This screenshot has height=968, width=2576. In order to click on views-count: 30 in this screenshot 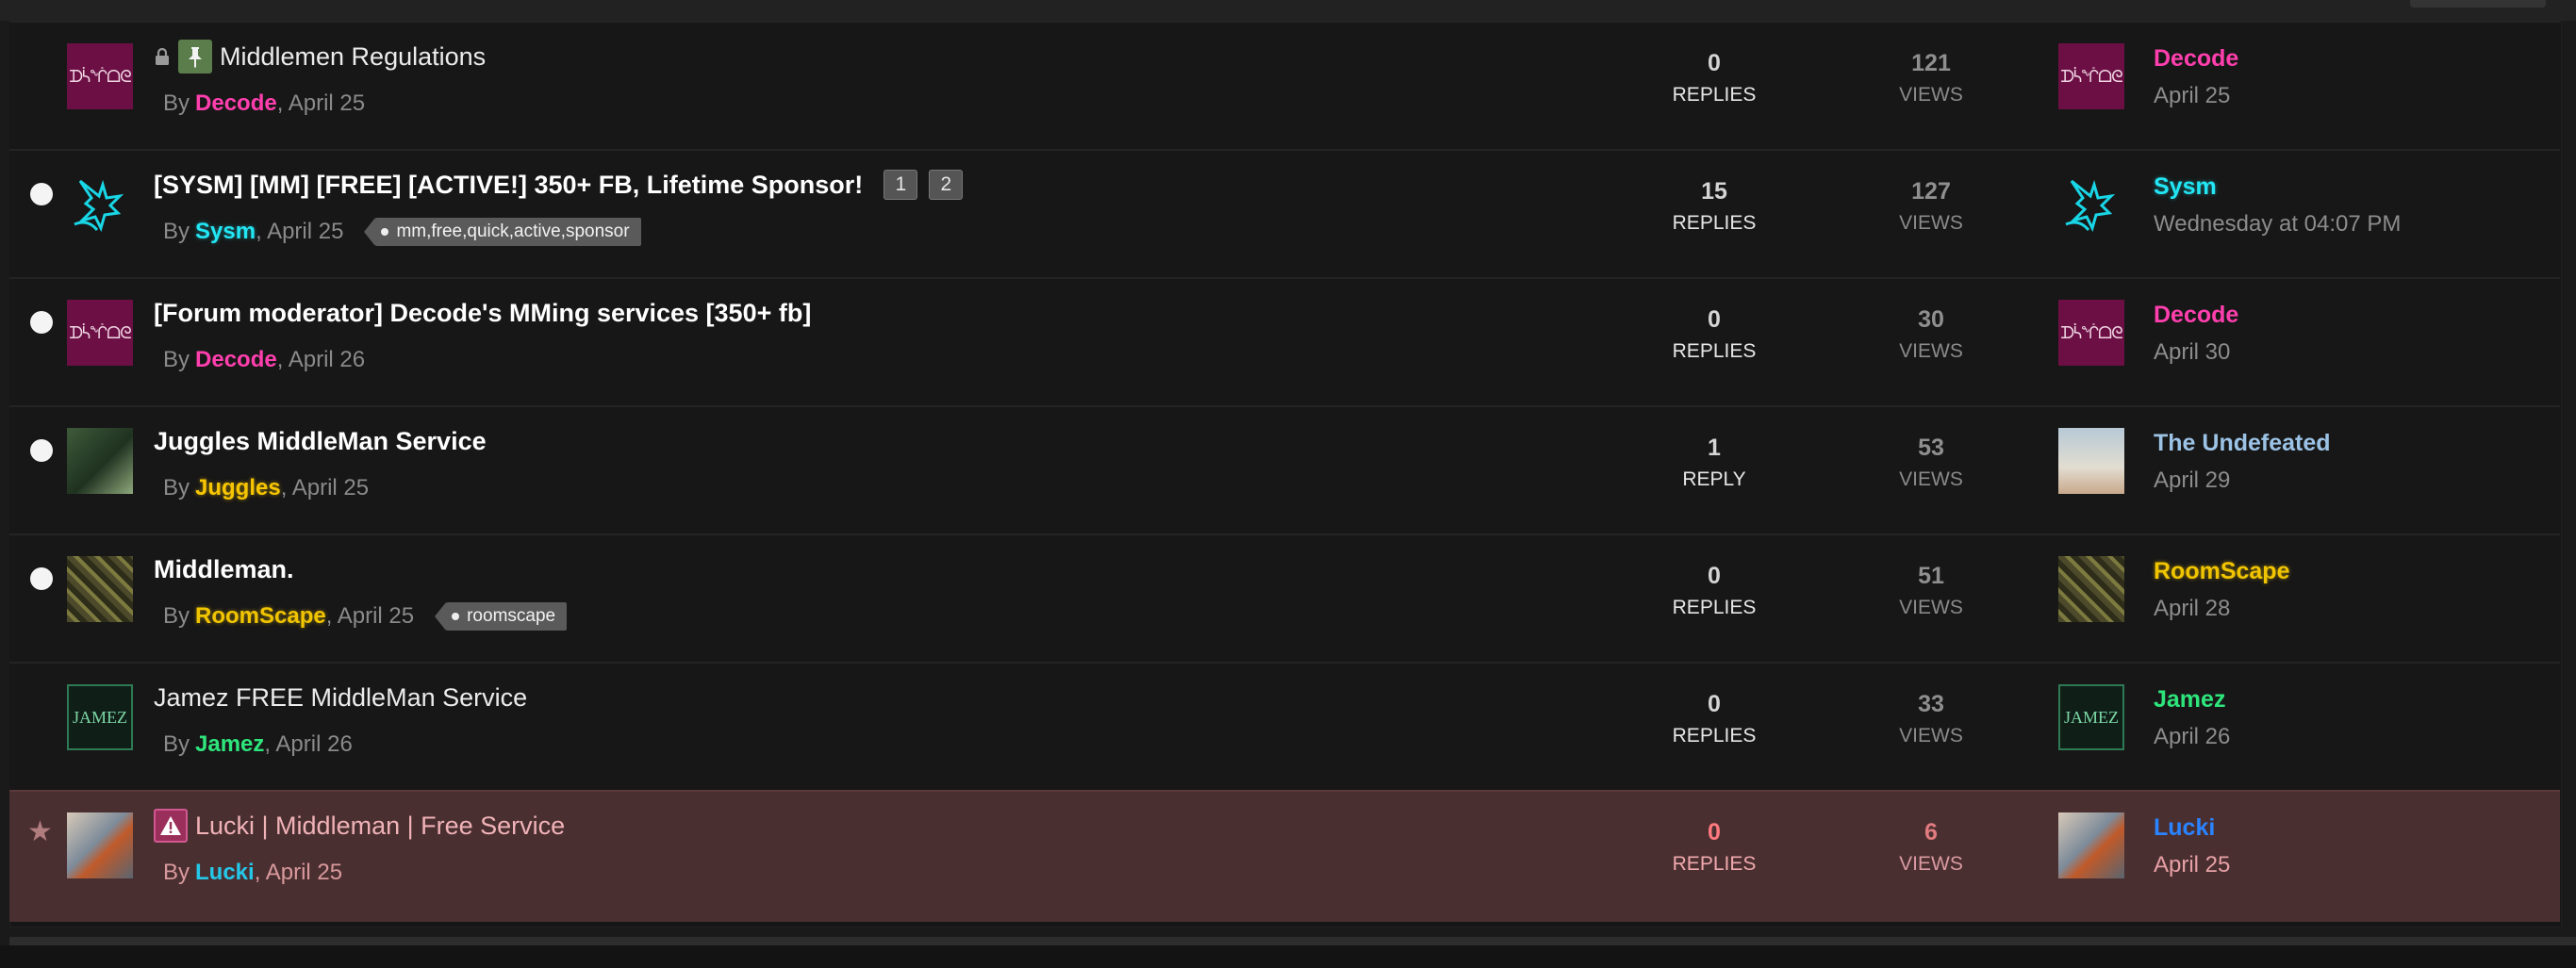, I will do `click(1931, 319)`.